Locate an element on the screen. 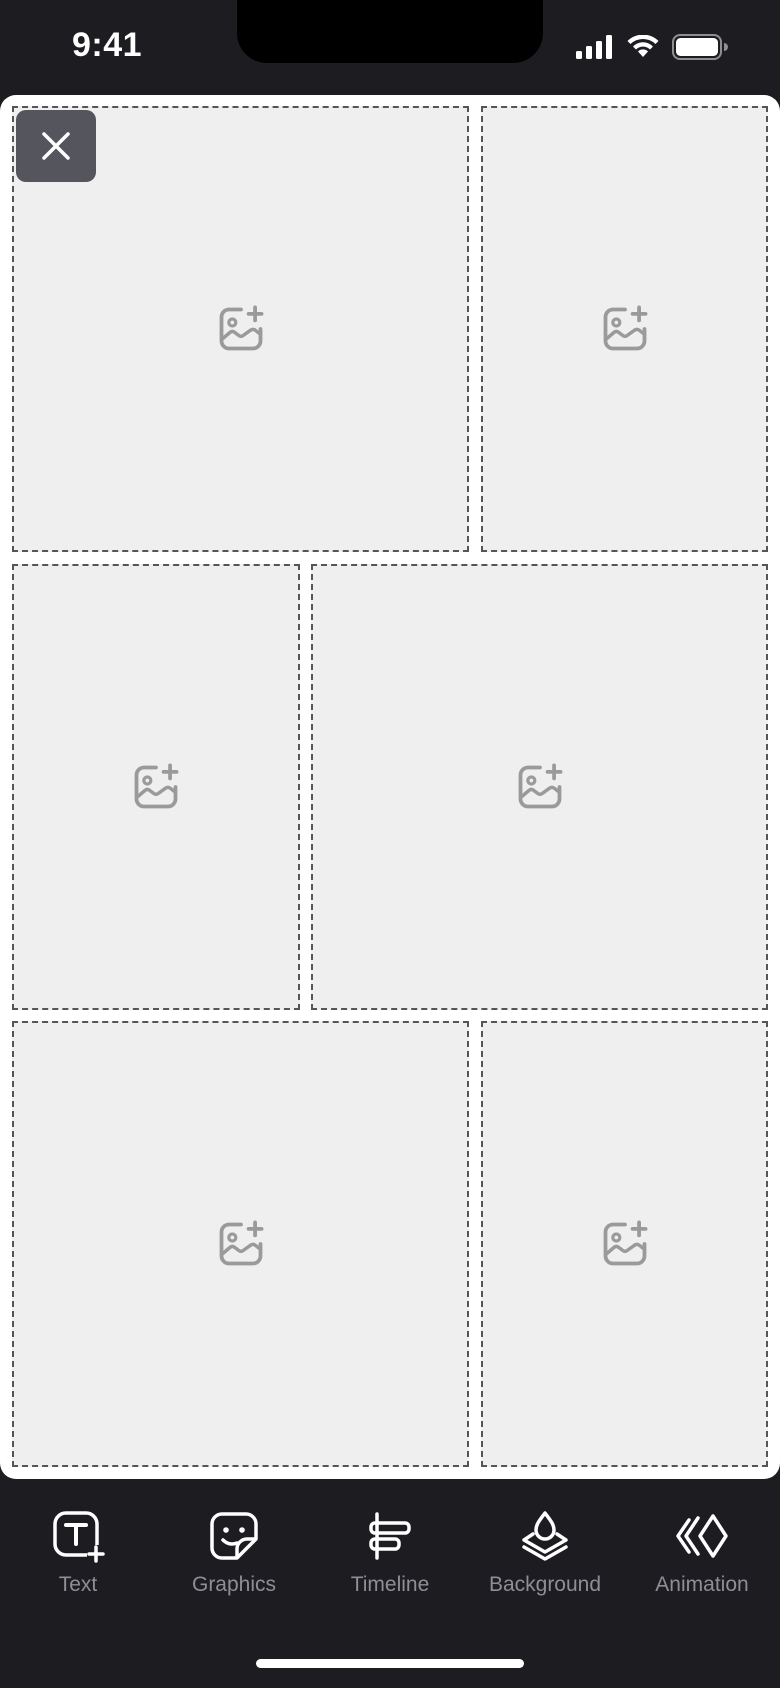 This screenshot has width=780, height=1688. tool-text: Text is located at coordinates (78, 1553).